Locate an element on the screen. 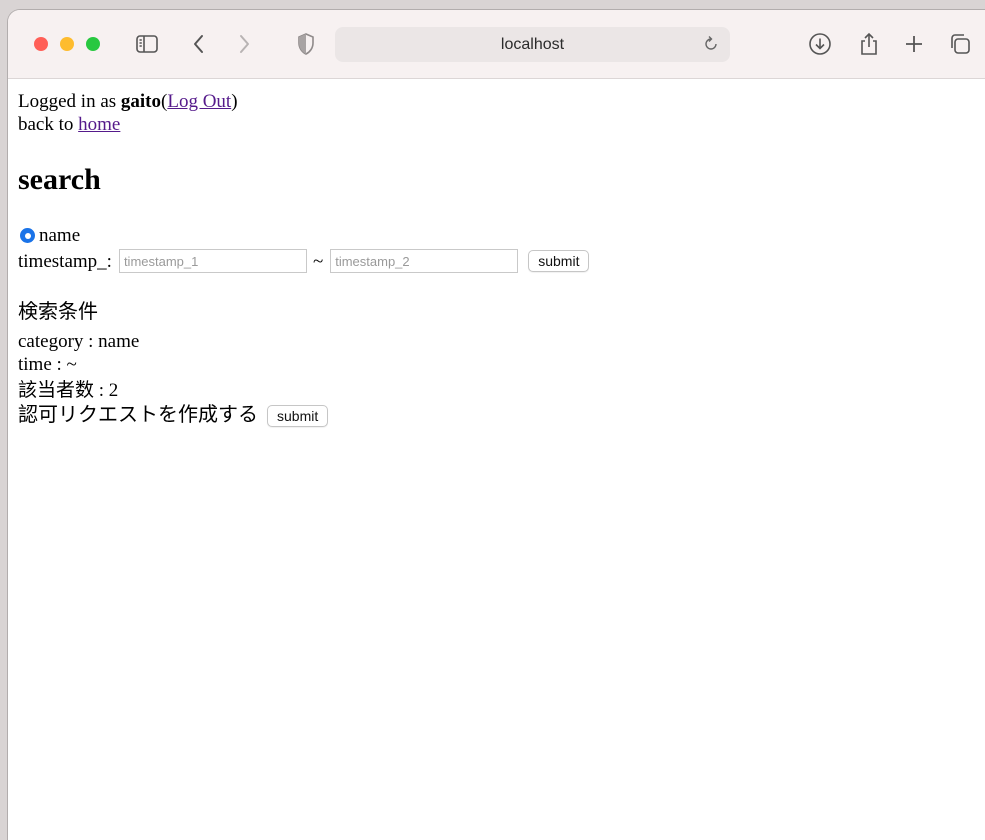  conditions-header: 検索条件 is located at coordinates (58, 312).